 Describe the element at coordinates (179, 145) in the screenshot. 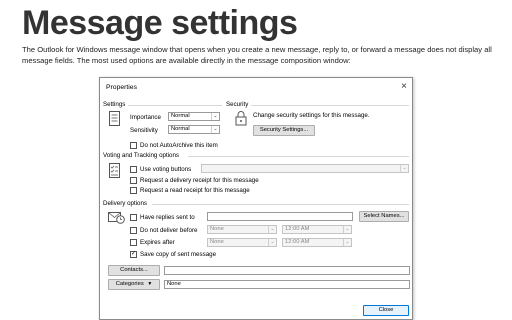

I see `no-autoarchive-label: Do not AutoArchive this item` at that location.